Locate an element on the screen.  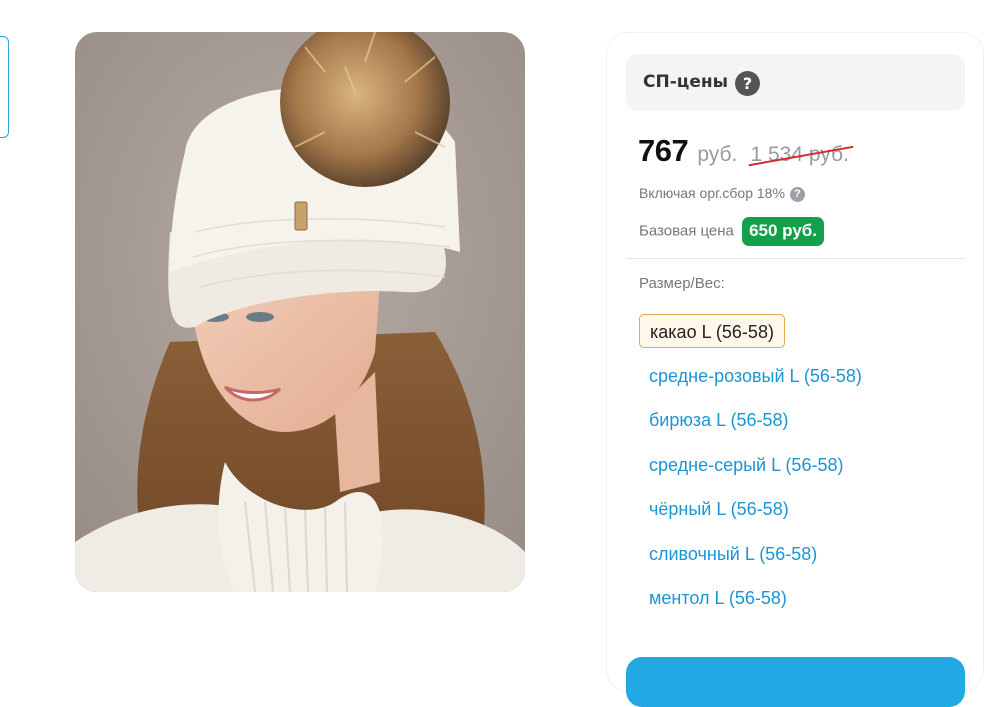
base-price-row: Базовая цена 650 руб. is located at coordinates (732, 231).